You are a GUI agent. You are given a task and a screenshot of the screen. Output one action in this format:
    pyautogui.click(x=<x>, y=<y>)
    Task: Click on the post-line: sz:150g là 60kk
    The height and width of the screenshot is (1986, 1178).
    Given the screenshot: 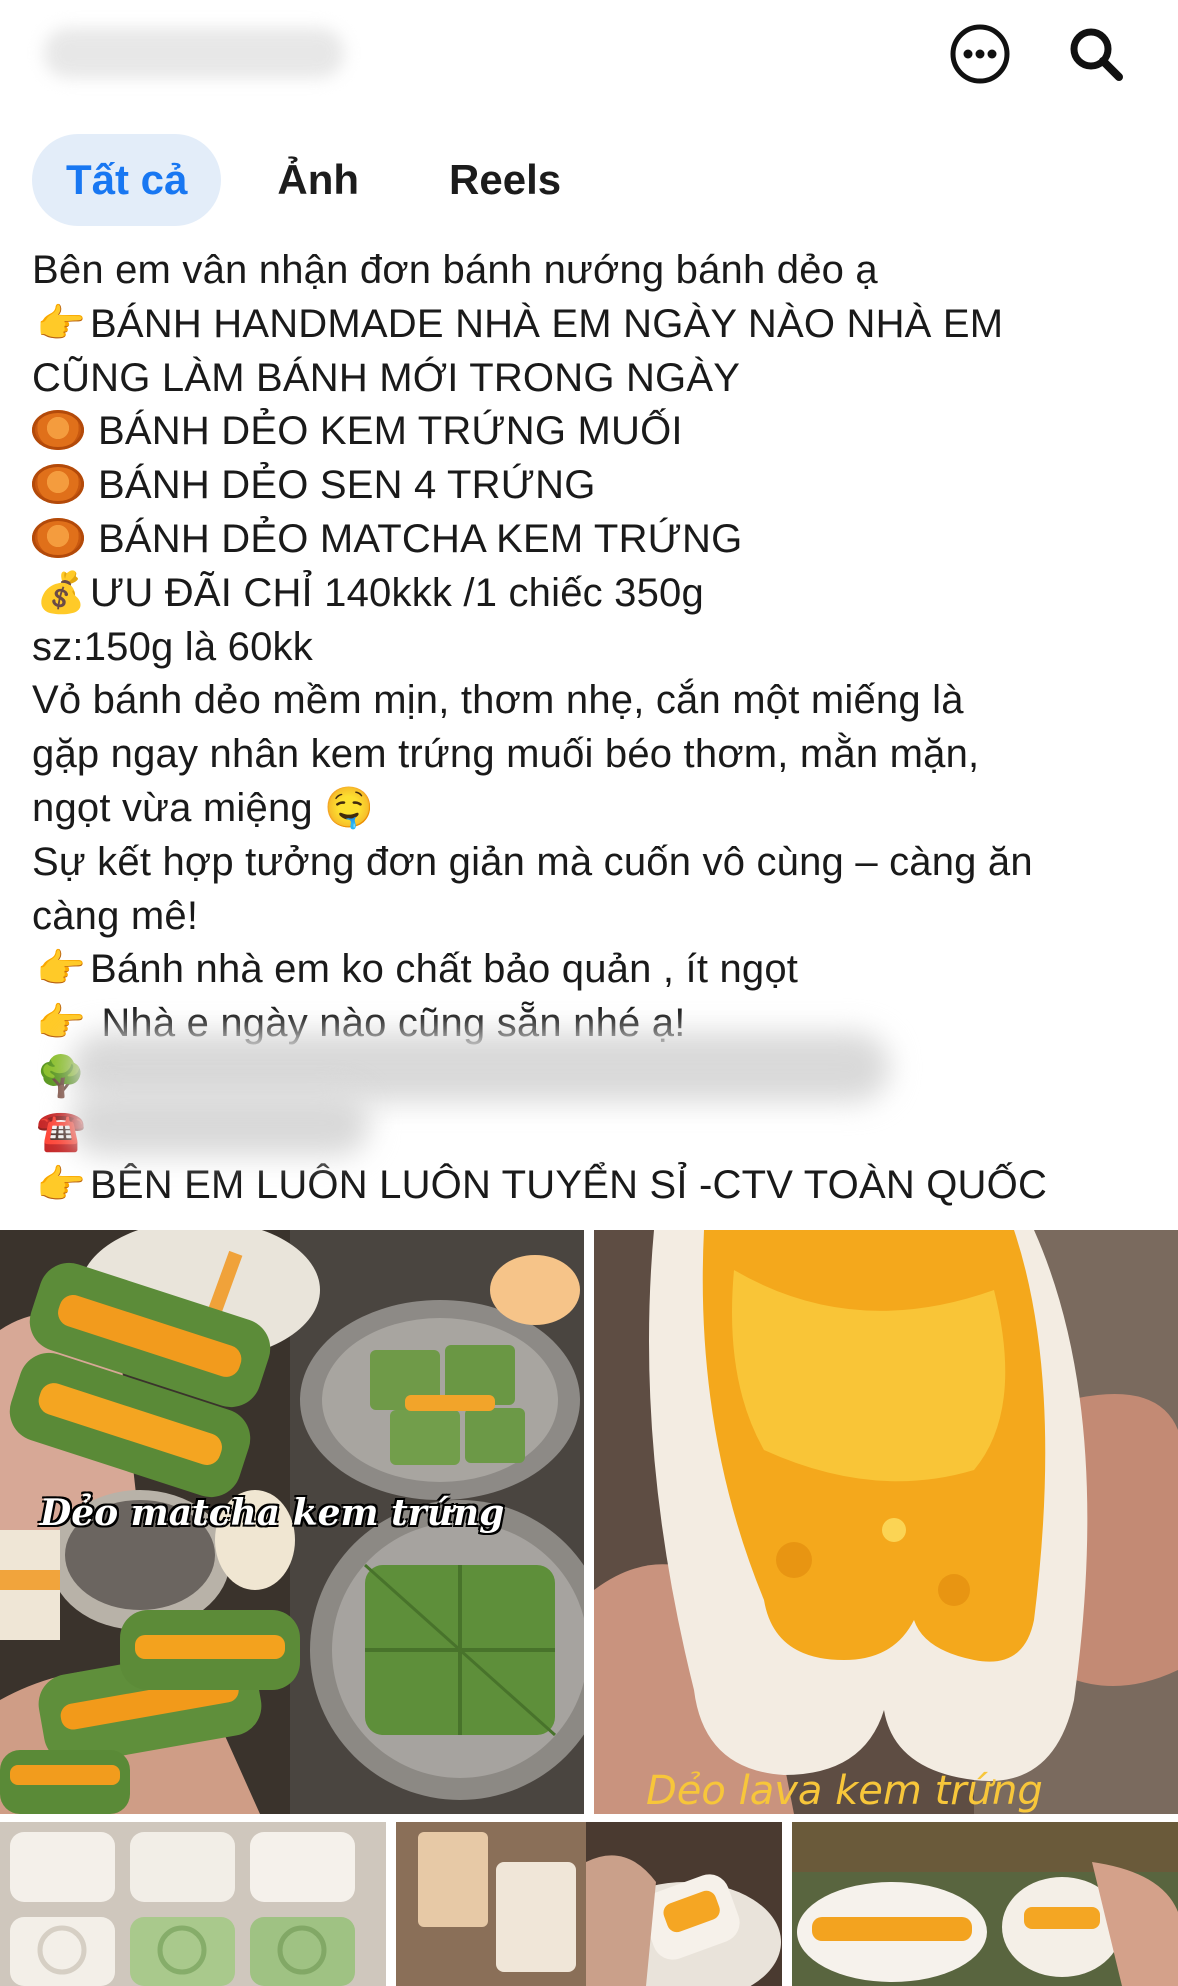 What is the action you would take?
    pyautogui.click(x=172, y=646)
    